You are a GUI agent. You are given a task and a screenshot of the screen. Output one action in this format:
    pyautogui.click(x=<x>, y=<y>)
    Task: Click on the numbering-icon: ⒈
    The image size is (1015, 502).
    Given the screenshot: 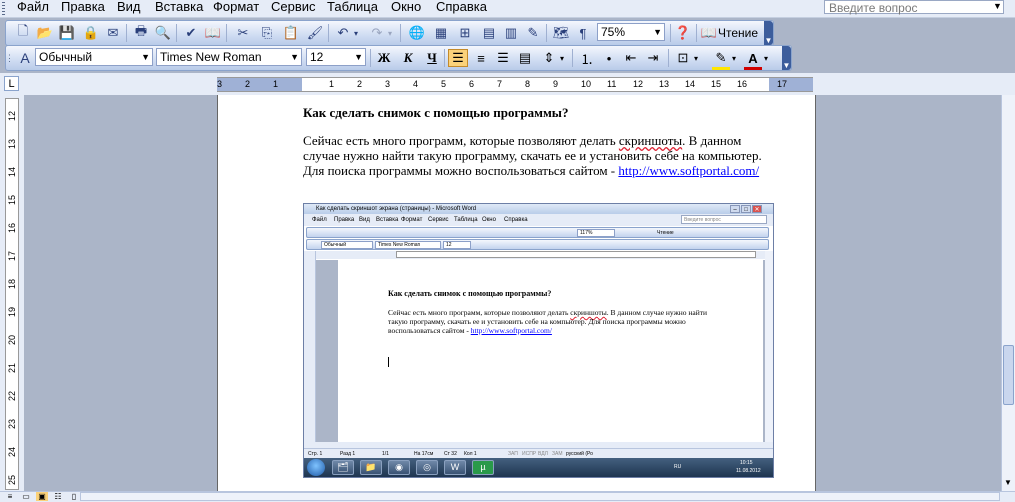 What is the action you would take?
    pyautogui.click(x=587, y=58)
    